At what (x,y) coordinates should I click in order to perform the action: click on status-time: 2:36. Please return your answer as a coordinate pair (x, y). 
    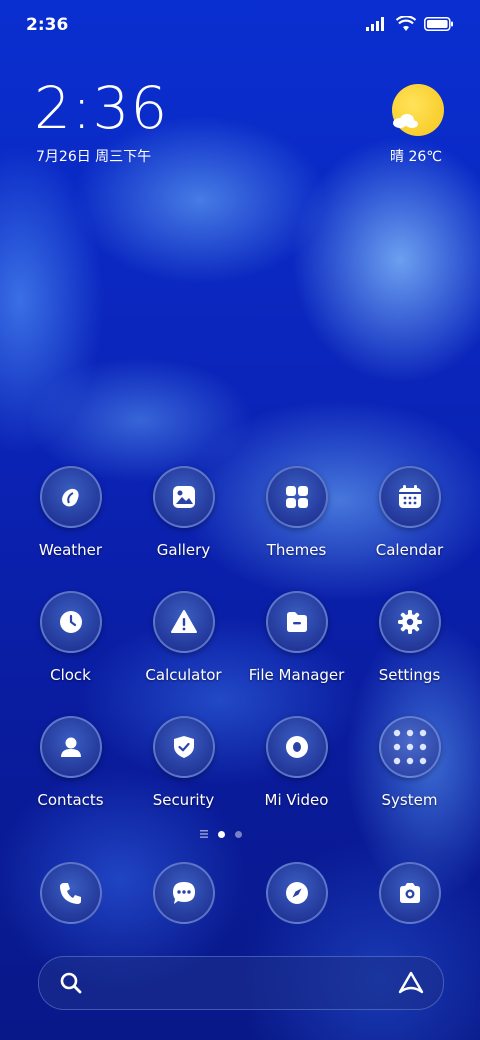
    Looking at the image, I should click on (47, 25).